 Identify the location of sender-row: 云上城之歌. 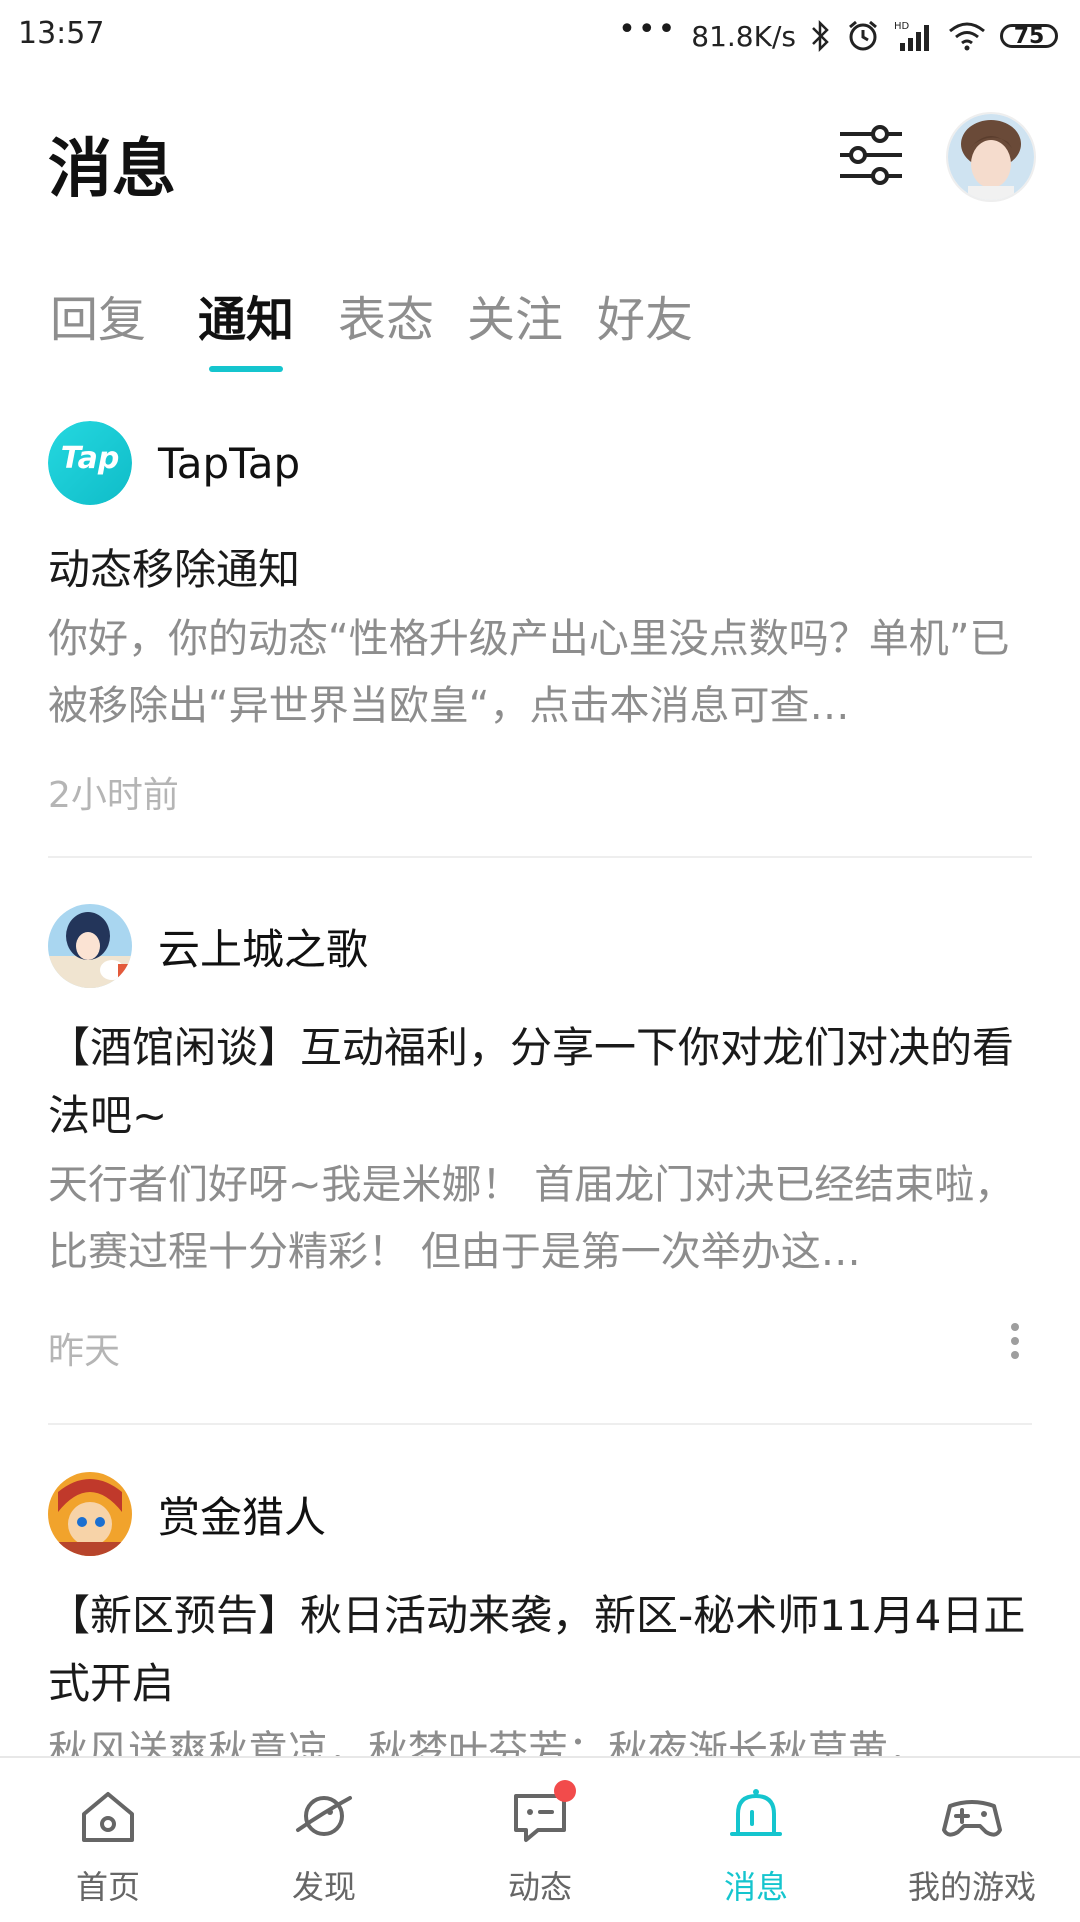
(208, 946).